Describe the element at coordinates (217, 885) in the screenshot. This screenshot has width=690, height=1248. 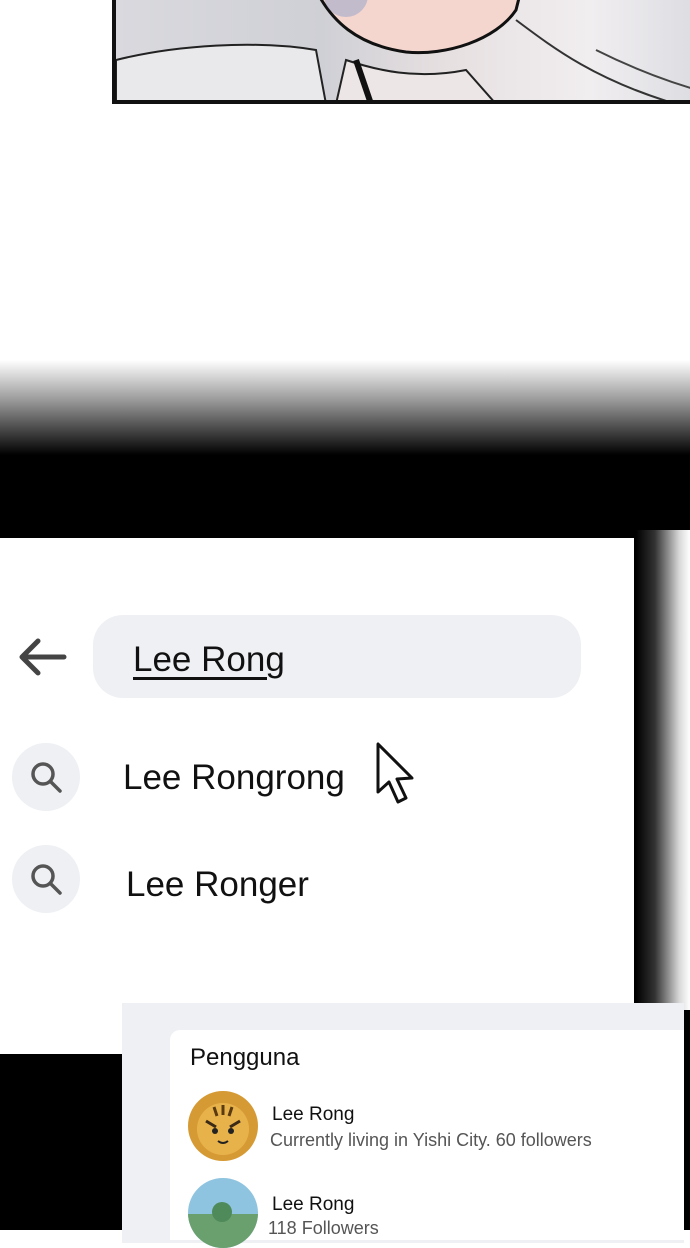
I see `suggestion-item-2: Lee Ronger` at that location.